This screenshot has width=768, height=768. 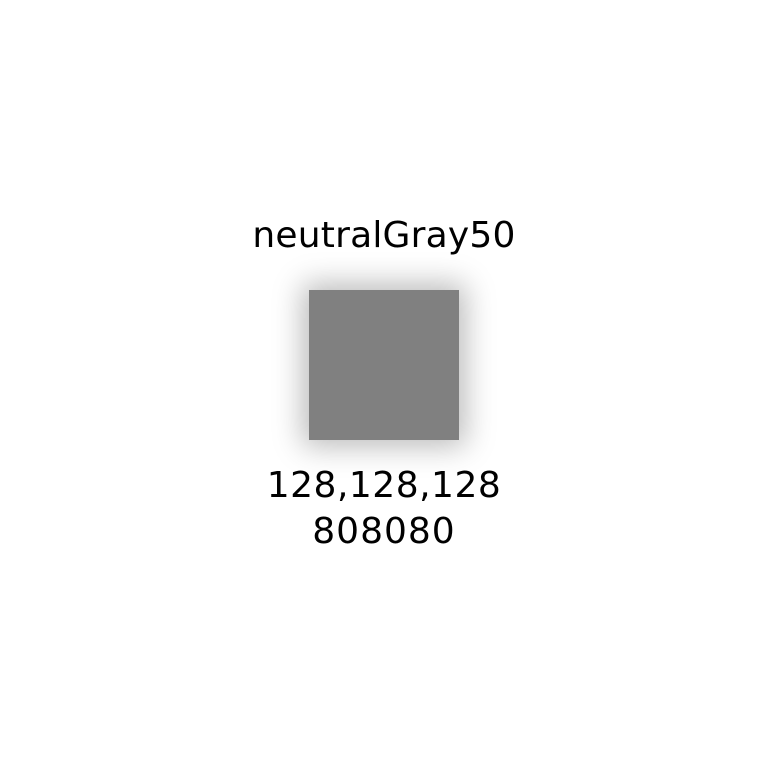 What do you see at coordinates (384, 485) in the screenshot?
I see `rgb-value-label: 128,128,128` at bounding box center [384, 485].